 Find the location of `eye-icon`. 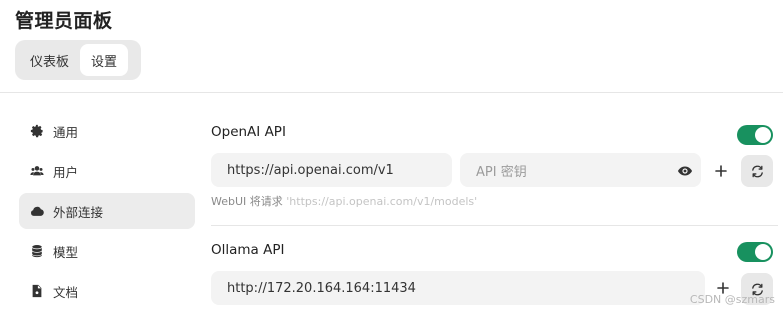

eye-icon is located at coordinates (685, 171).